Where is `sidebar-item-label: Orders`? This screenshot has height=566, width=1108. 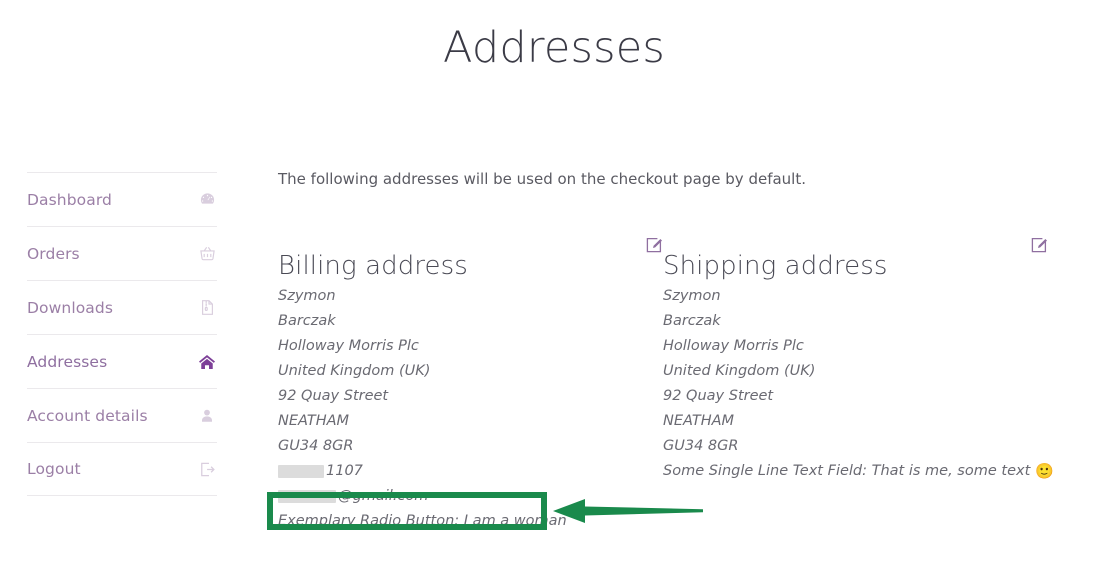
sidebar-item-label: Orders is located at coordinates (53, 253).